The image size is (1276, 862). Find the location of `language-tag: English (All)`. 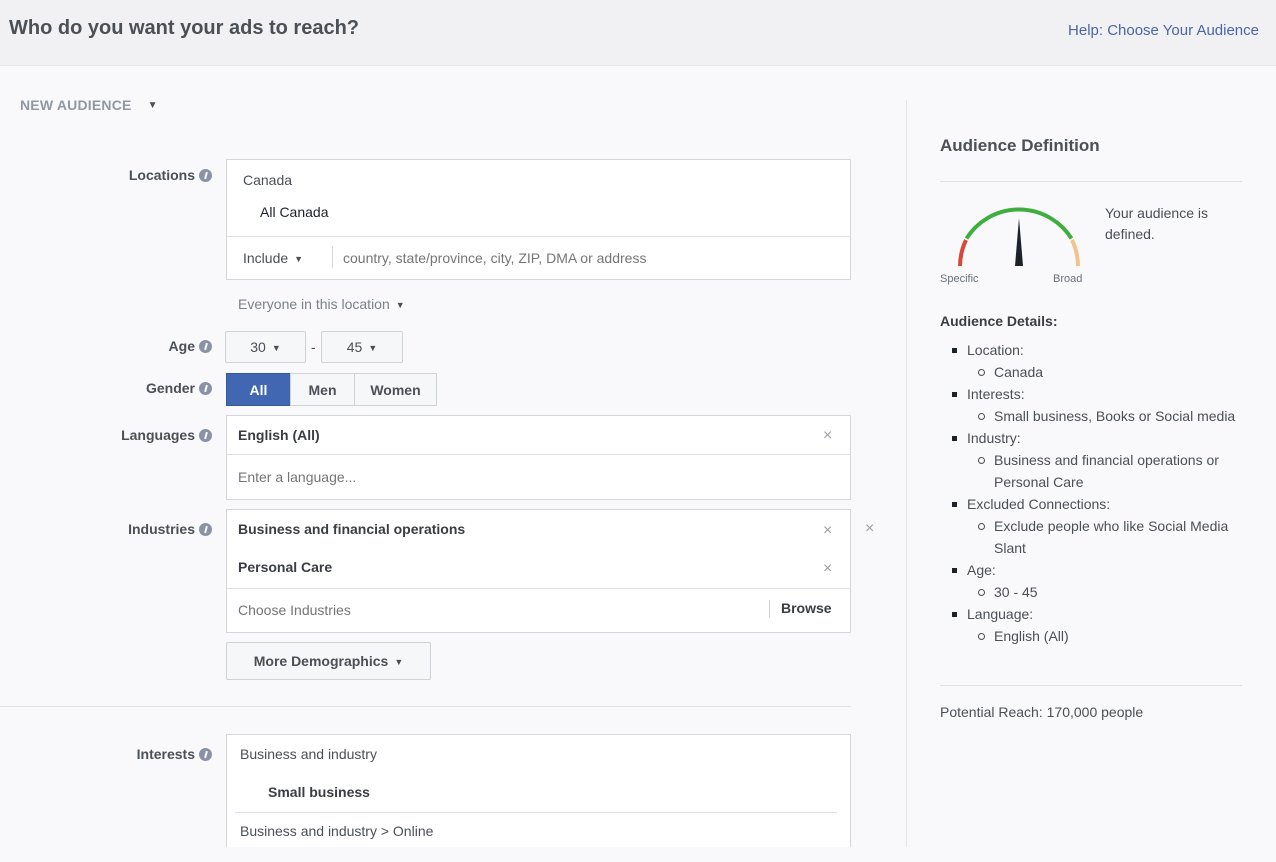

language-tag: English (All) is located at coordinates (279, 435).